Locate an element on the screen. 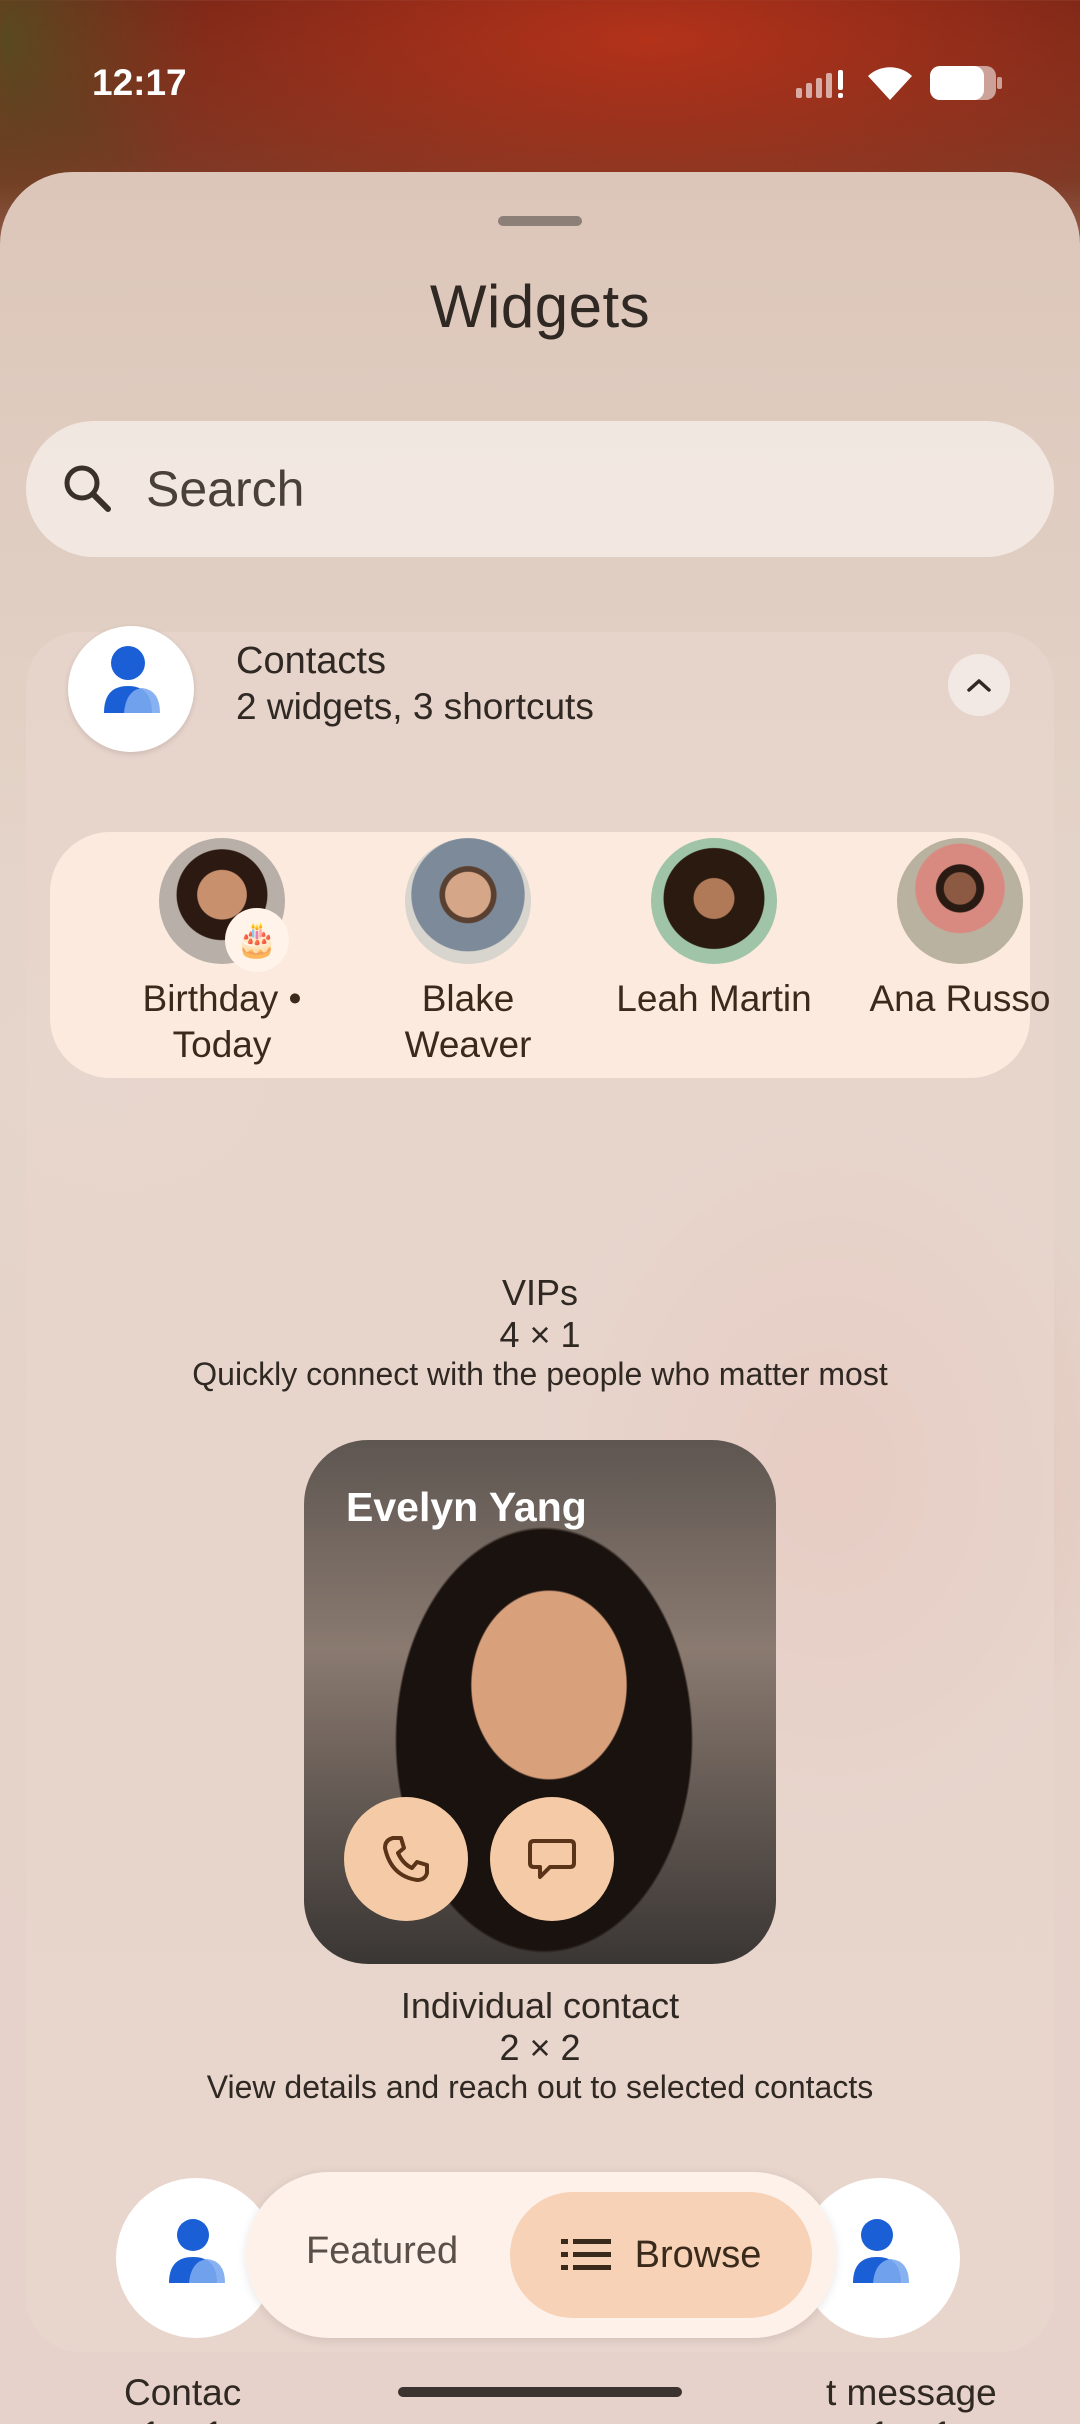 This screenshot has width=1080, height=2424. shortcut-label: Contac 1 × 1 is located at coordinates (183, 2398).